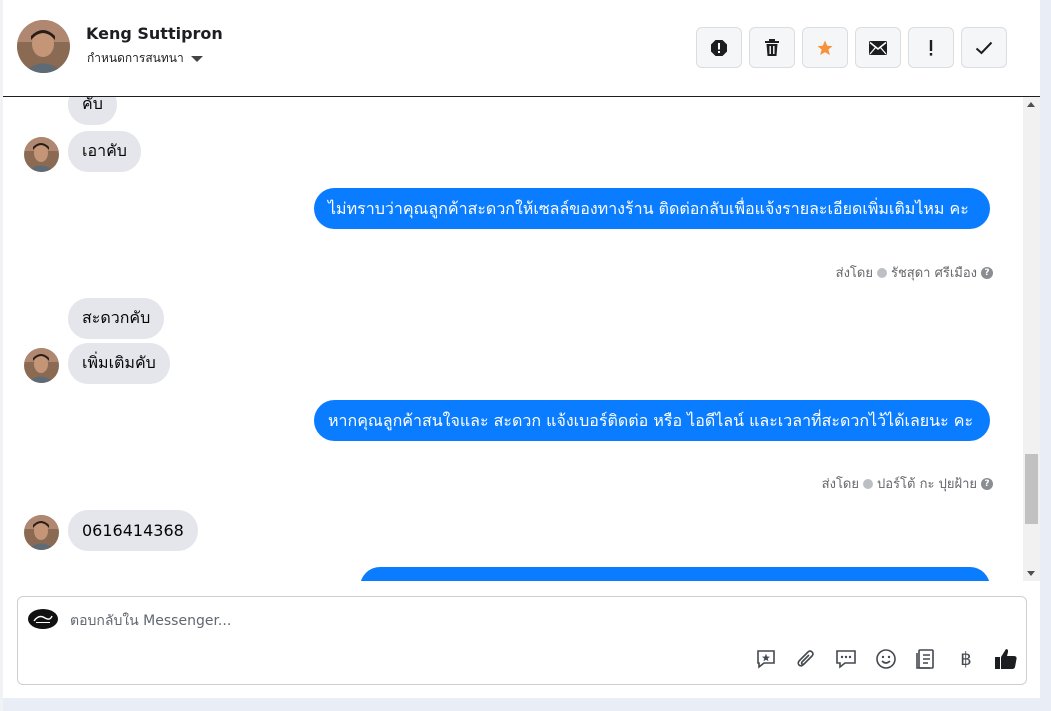  I want to click on sender-name: รัชสุดา ศรีเมือง, so click(933, 273).